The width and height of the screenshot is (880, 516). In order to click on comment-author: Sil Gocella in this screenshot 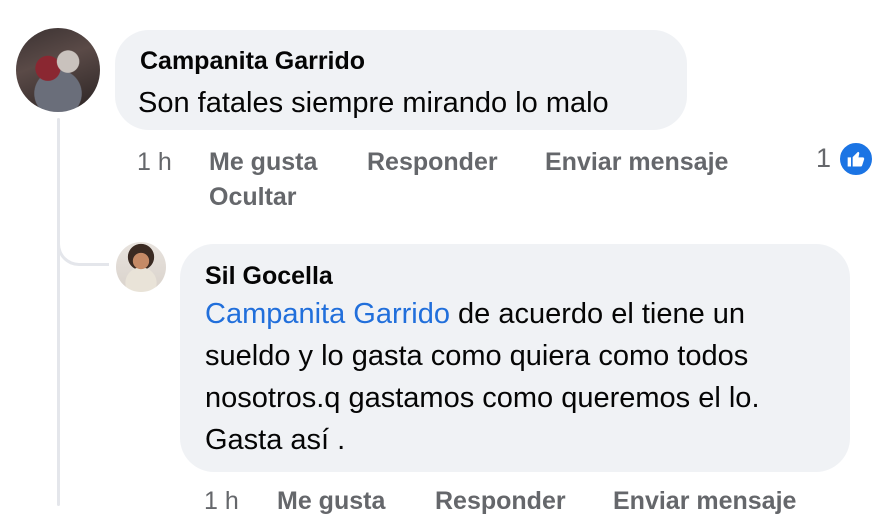, I will do `click(269, 276)`.